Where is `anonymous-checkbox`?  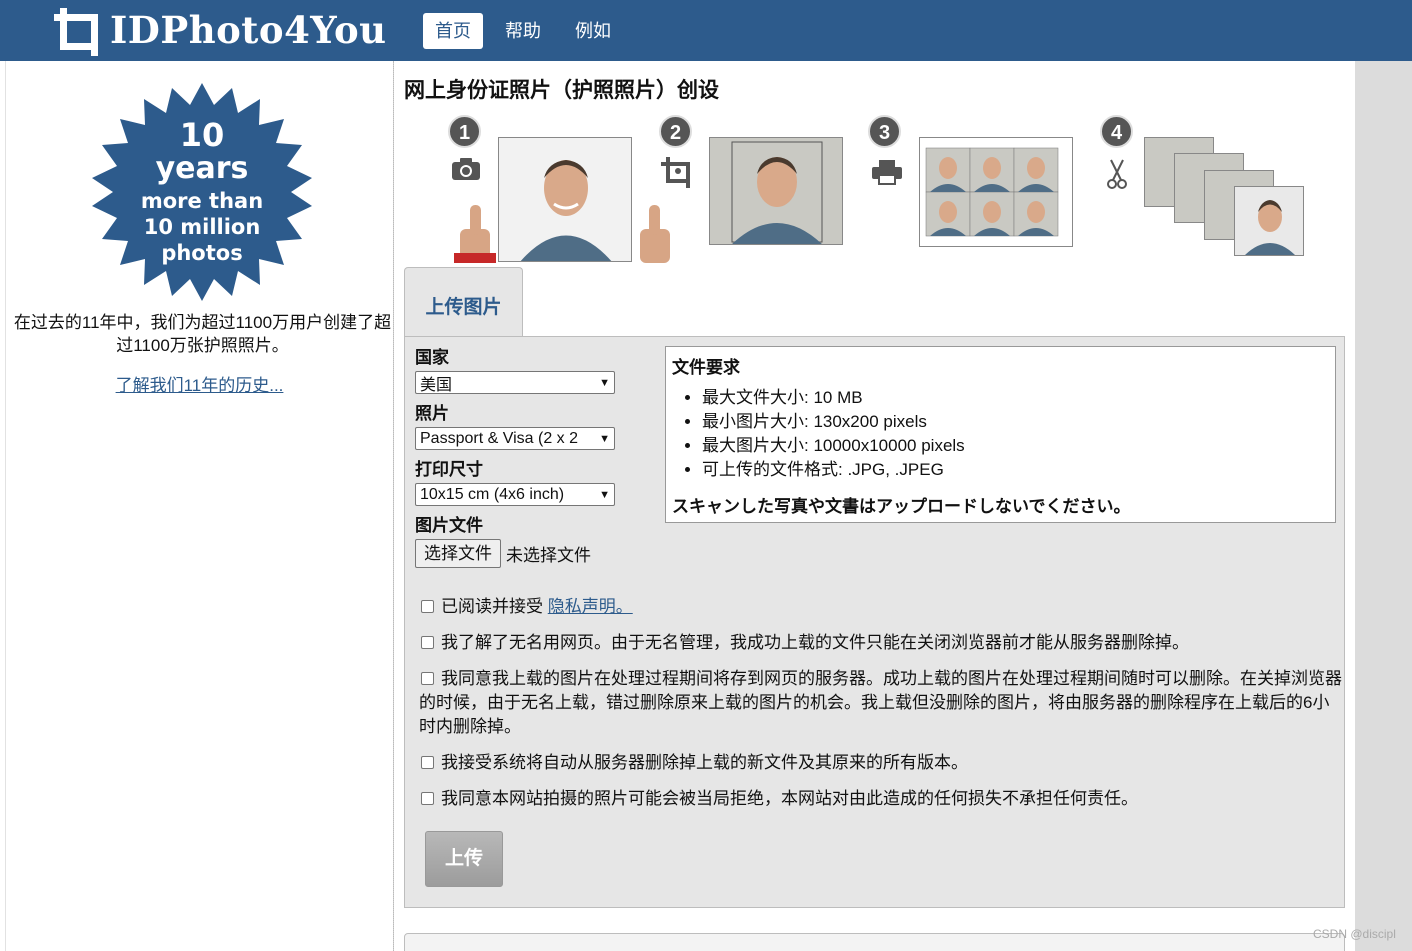
anonymous-checkbox is located at coordinates (427, 642).